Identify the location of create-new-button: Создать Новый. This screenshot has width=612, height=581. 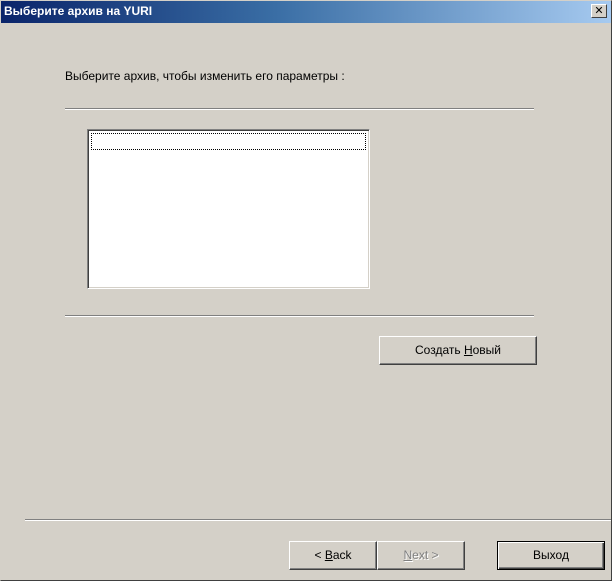
(458, 350).